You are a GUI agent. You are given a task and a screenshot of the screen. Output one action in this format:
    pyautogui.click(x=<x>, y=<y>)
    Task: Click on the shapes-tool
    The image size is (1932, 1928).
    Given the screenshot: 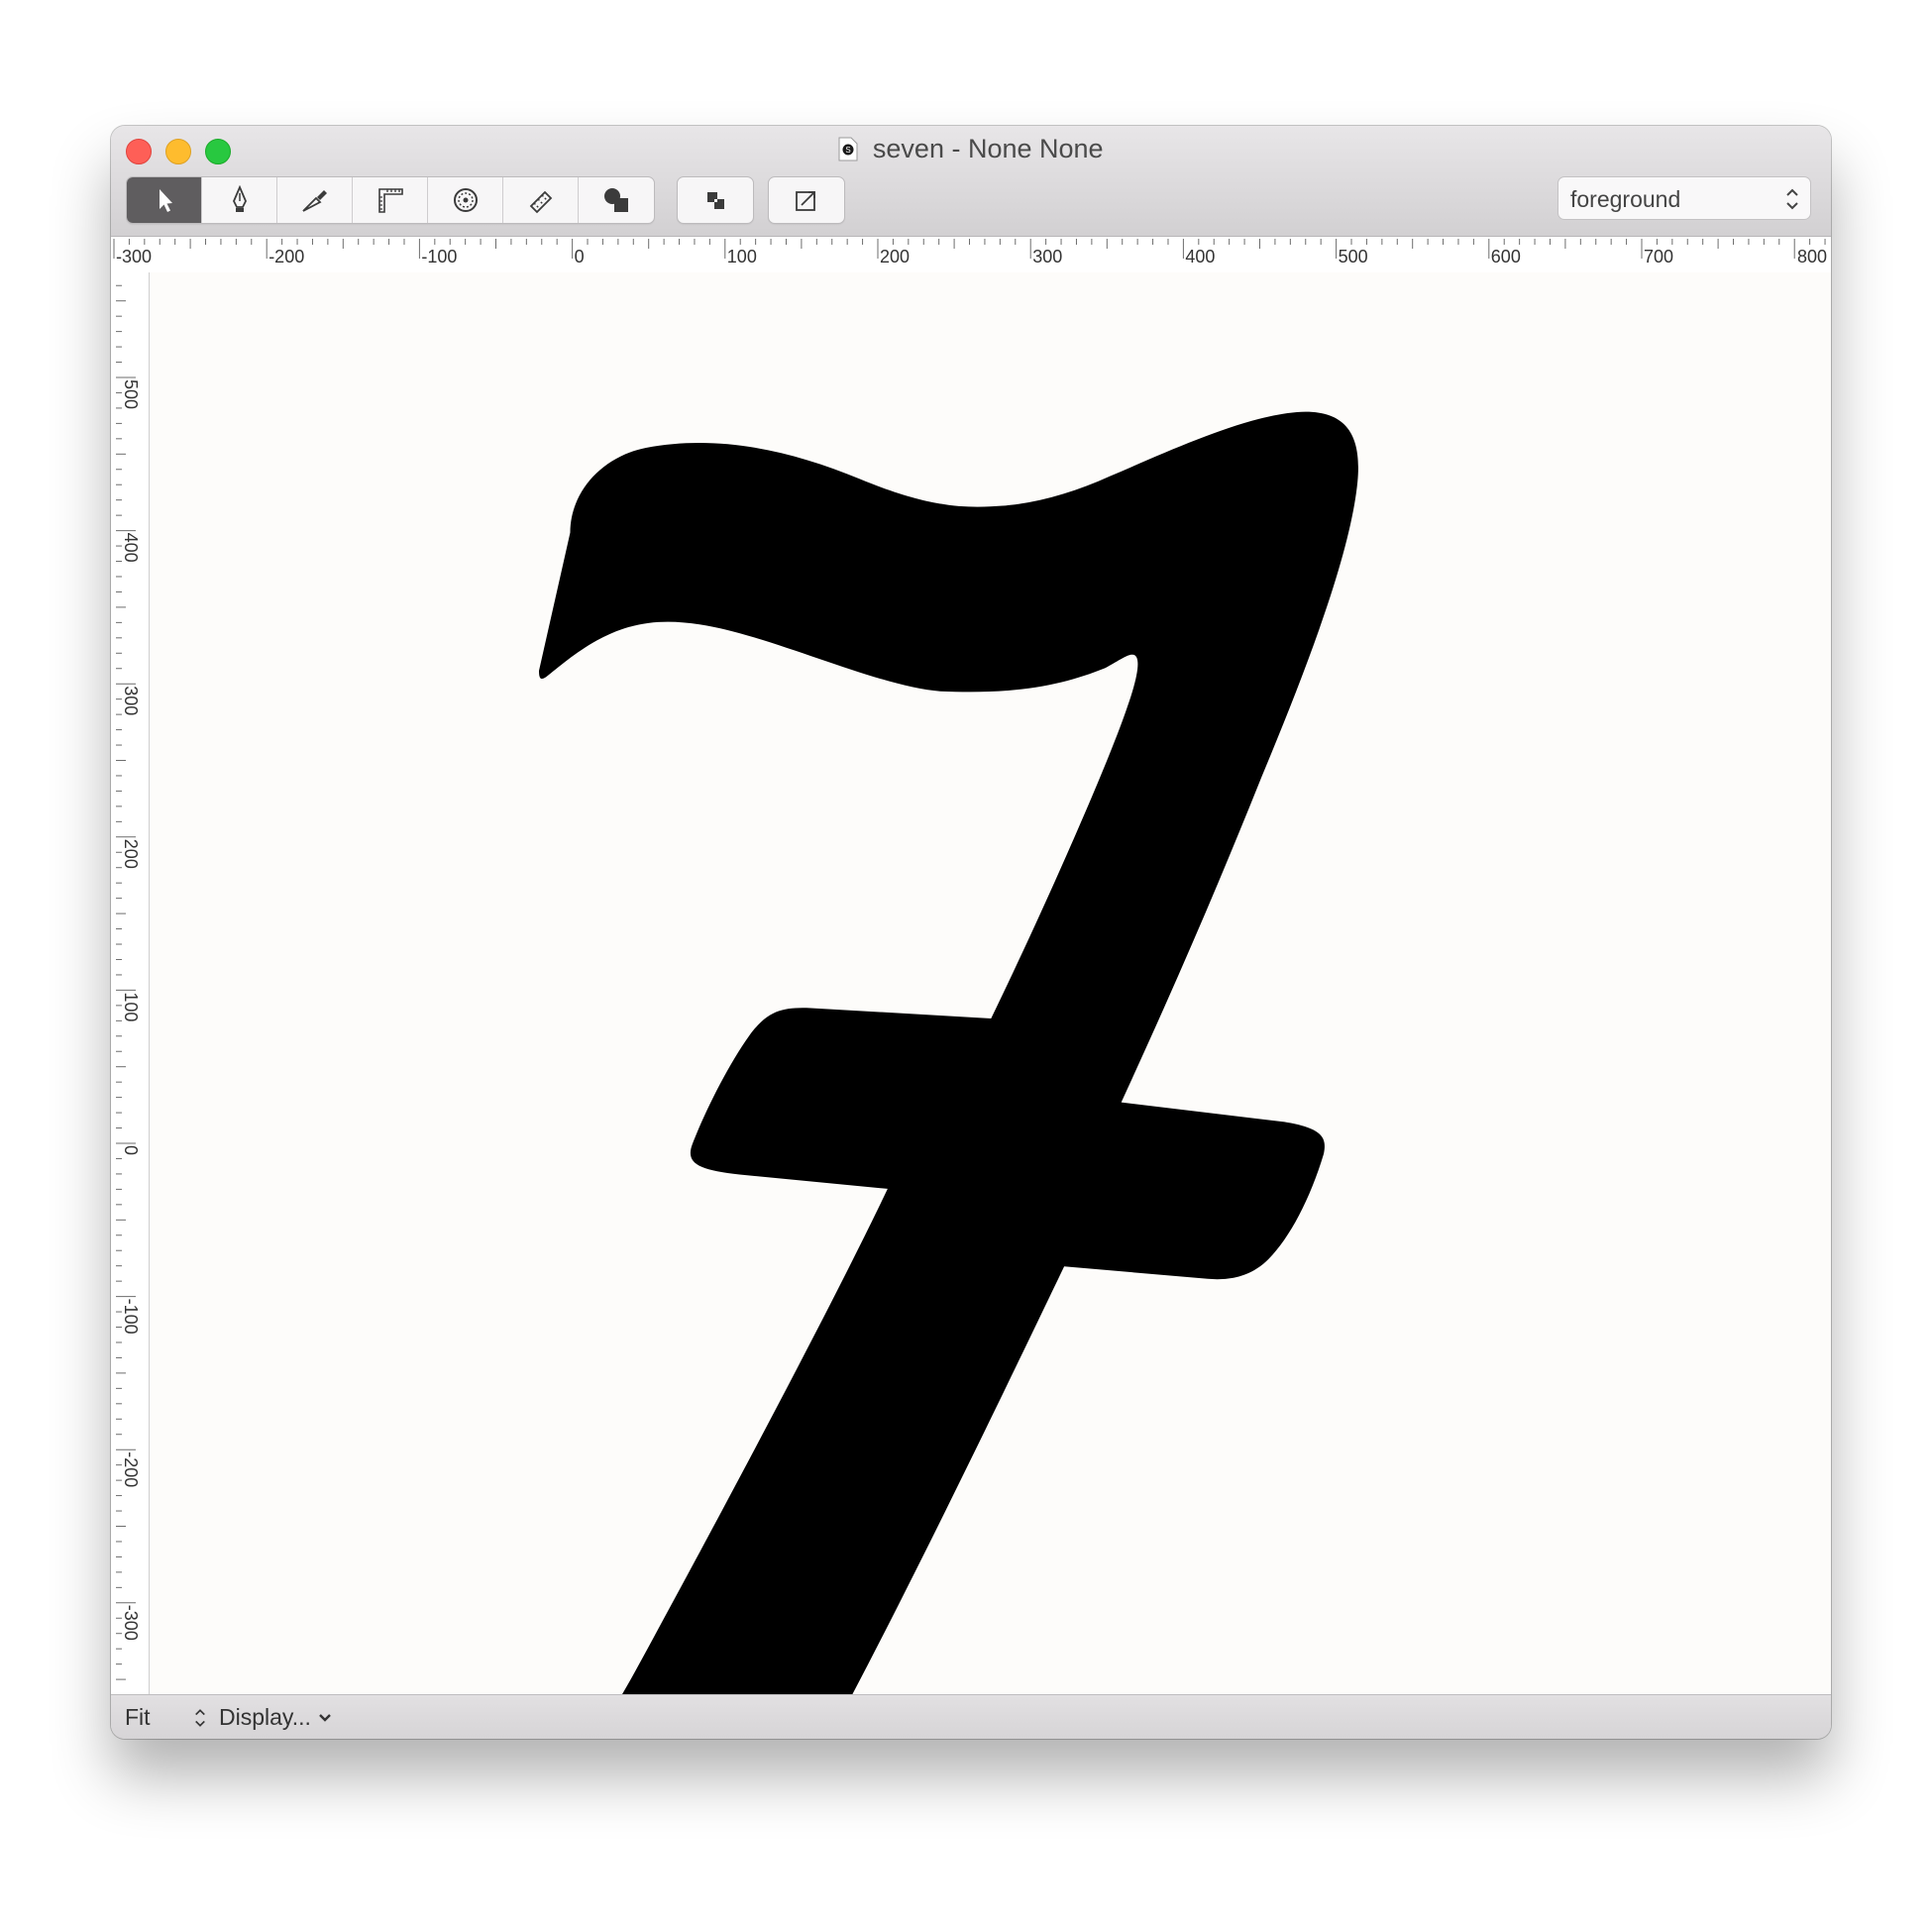 What is the action you would take?
    pyautogui.click(x=616, y=200)
    